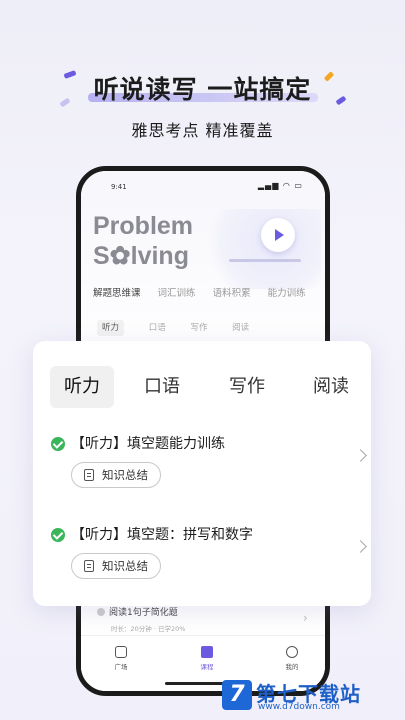  I want to click on lesson-title: 【听力】填空题：拼写和数字, so click(162, 535).